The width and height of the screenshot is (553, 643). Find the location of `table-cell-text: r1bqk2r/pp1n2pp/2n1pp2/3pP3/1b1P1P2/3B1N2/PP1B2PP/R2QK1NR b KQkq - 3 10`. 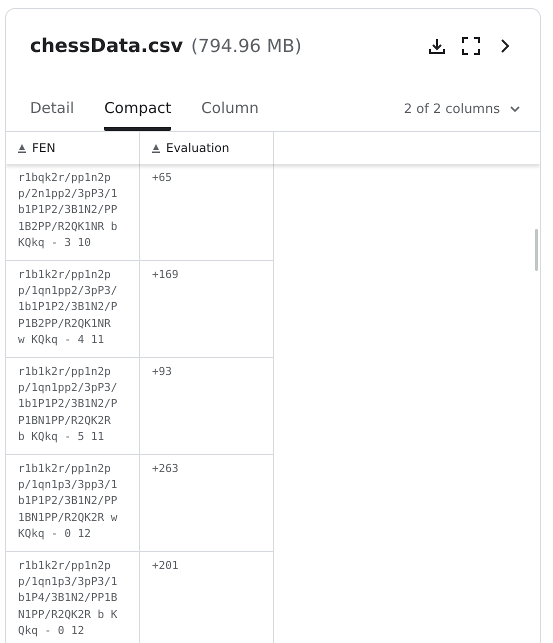

table-cell-text: r1bqk2r/pp1n2pp/2n1pp2/3pP3/1b1P1P2/3B1N2/PP1B2PP/R2QK1NR b KQkq - 3 10 is located at coordinates (68, 210).